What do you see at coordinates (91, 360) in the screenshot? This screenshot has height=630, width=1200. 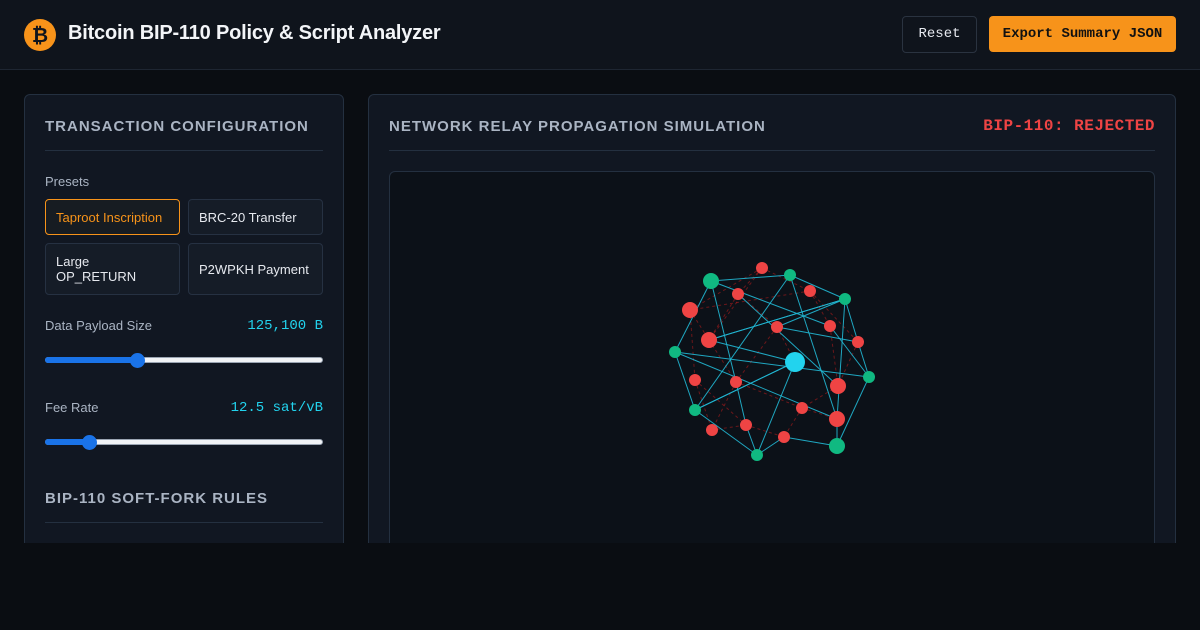 I see `slider-fill` at bounding box center [91, 360].